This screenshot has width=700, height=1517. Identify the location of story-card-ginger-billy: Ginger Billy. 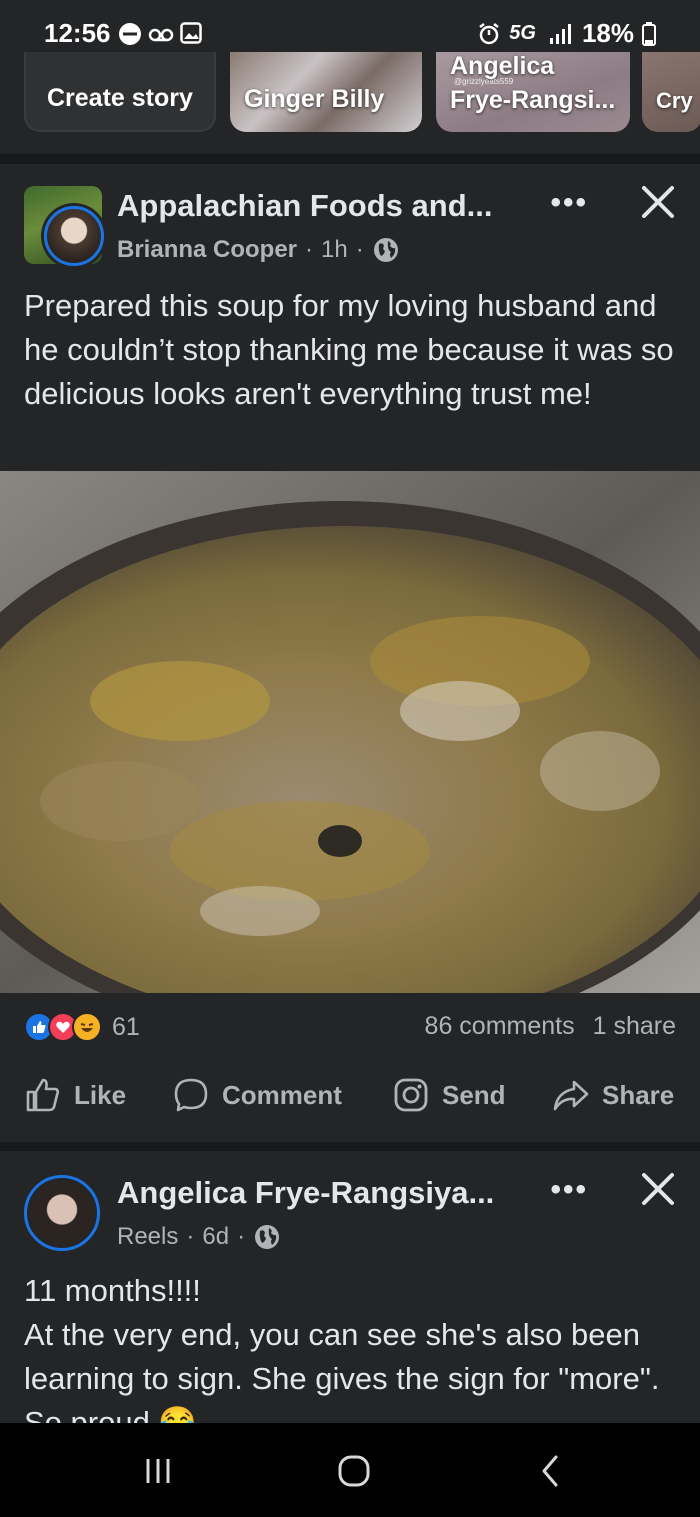
(326, 92).